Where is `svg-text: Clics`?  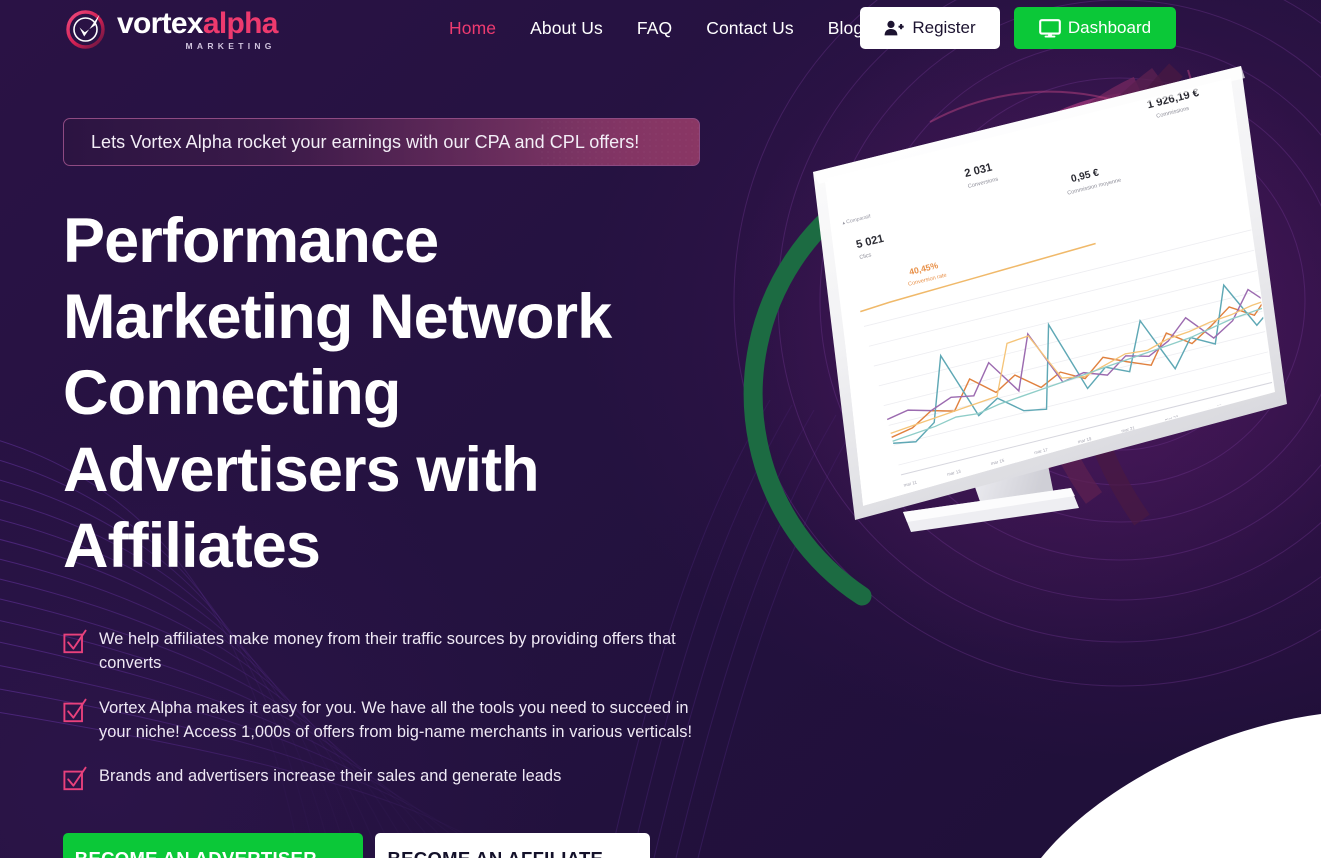
svg-text: Clics is located at coordinates (1227, 499).